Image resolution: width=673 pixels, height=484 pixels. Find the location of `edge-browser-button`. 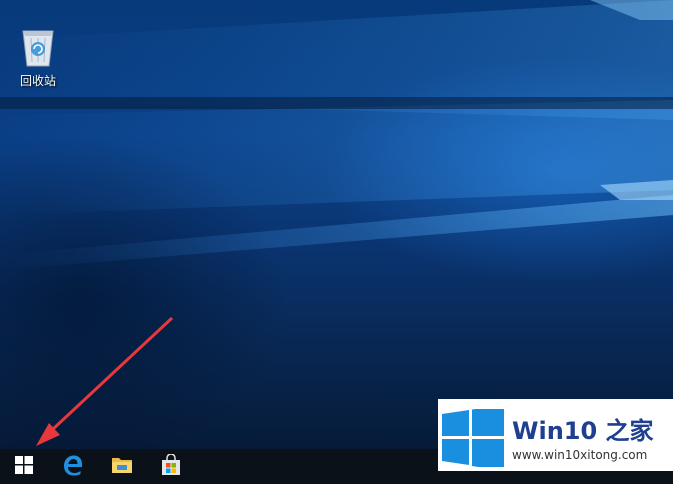

edge-browser-button is located at coordinates (73, 466).